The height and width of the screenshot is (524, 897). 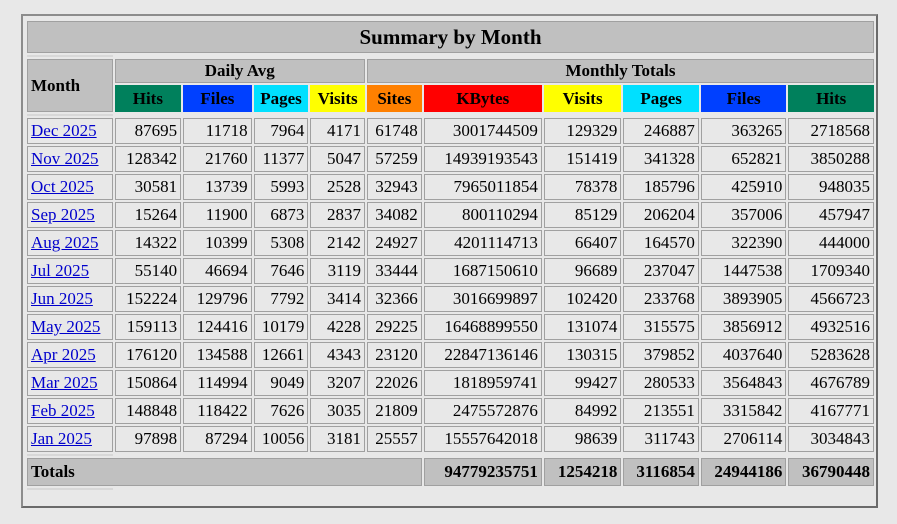 What do you see at coordinates (831, 187) in the screenshot?
I see `cell-hits: 948035` at bounding box center [831, 187].